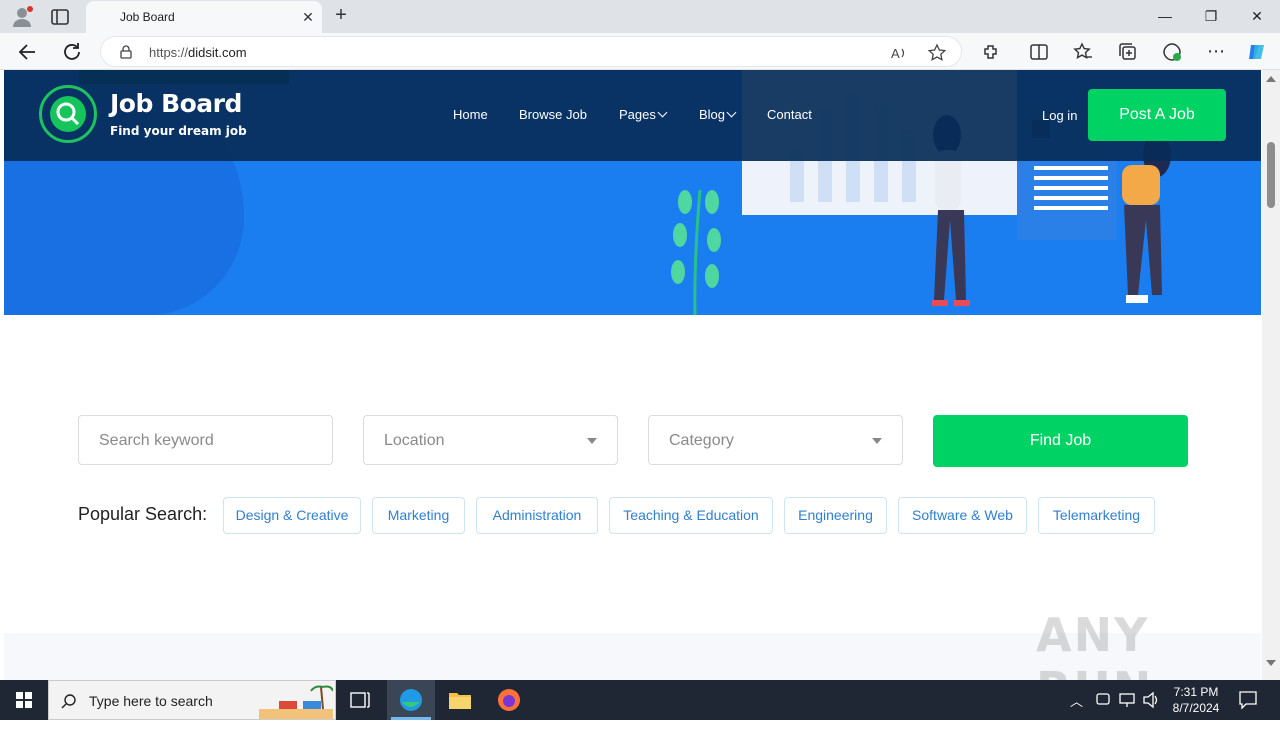  Describe the element at coordinates (640, 700) in the screenshot. I see `windows-taskbar: Type here to search ︿ 7:31 PM 8/7/2024` at that location.